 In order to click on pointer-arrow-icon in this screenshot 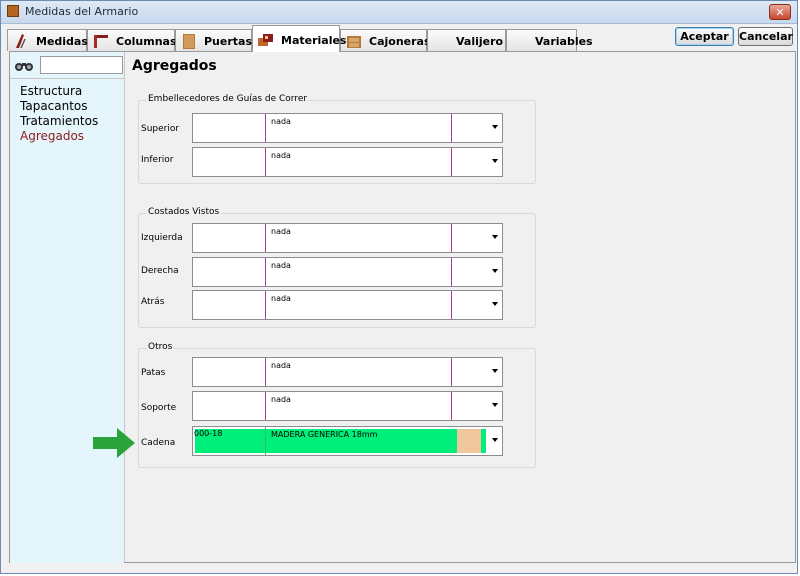, I will do `click(114, 443)`.